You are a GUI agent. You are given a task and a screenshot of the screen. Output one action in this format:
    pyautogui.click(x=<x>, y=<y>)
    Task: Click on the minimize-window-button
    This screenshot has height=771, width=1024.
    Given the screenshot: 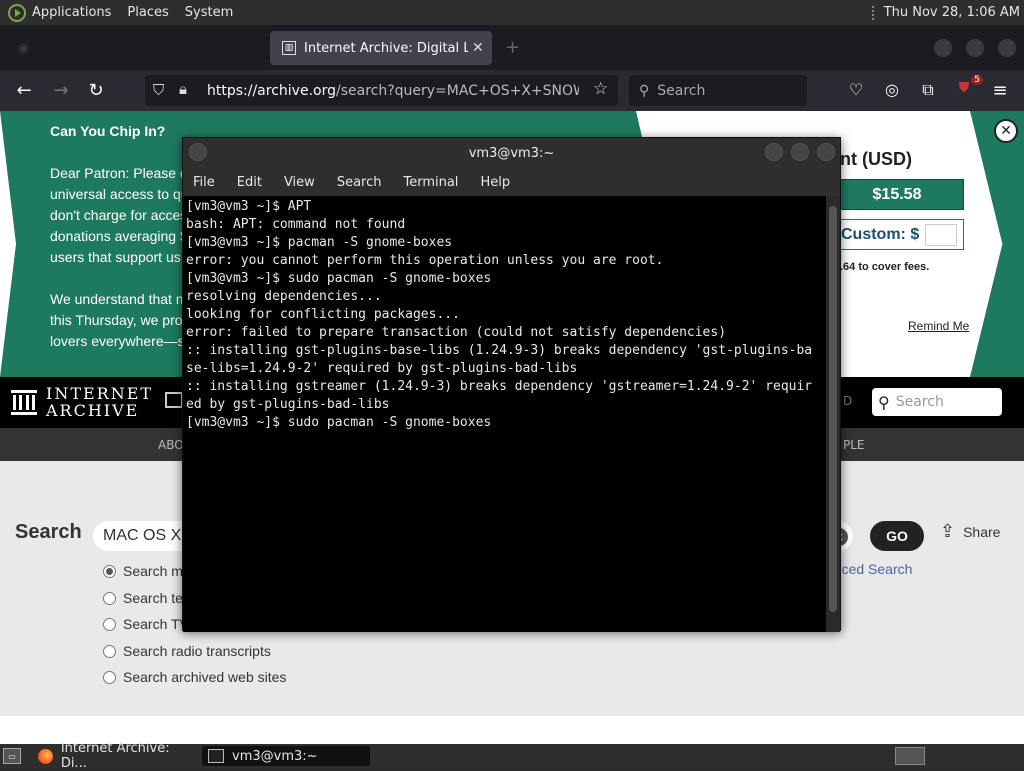 What is the action you would take?
    pyautogui.click(x=943, y=48)
    